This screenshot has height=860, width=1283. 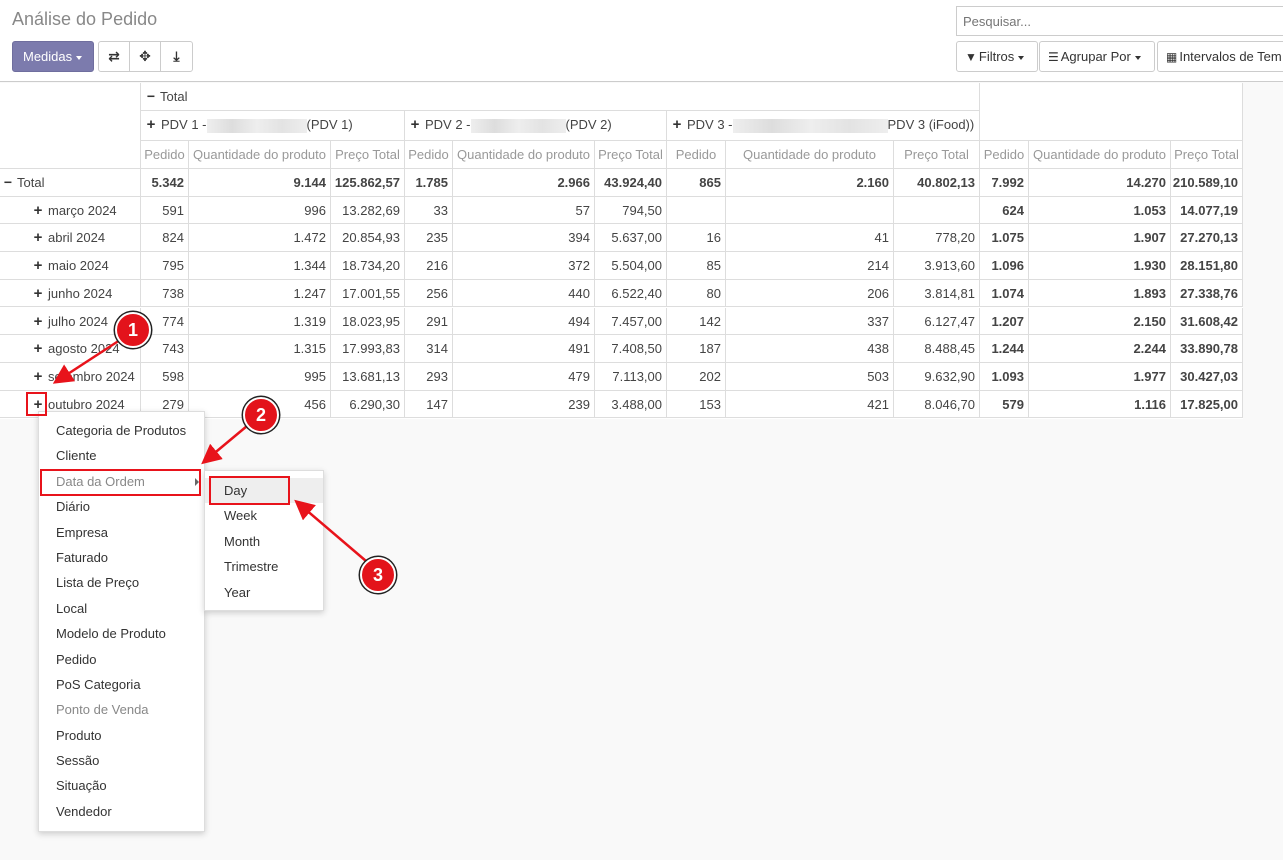 What do you see at coordinates (696, 238) in the screenshot?
I see `pivot-cell: 16` at bounding box center [696, 238].